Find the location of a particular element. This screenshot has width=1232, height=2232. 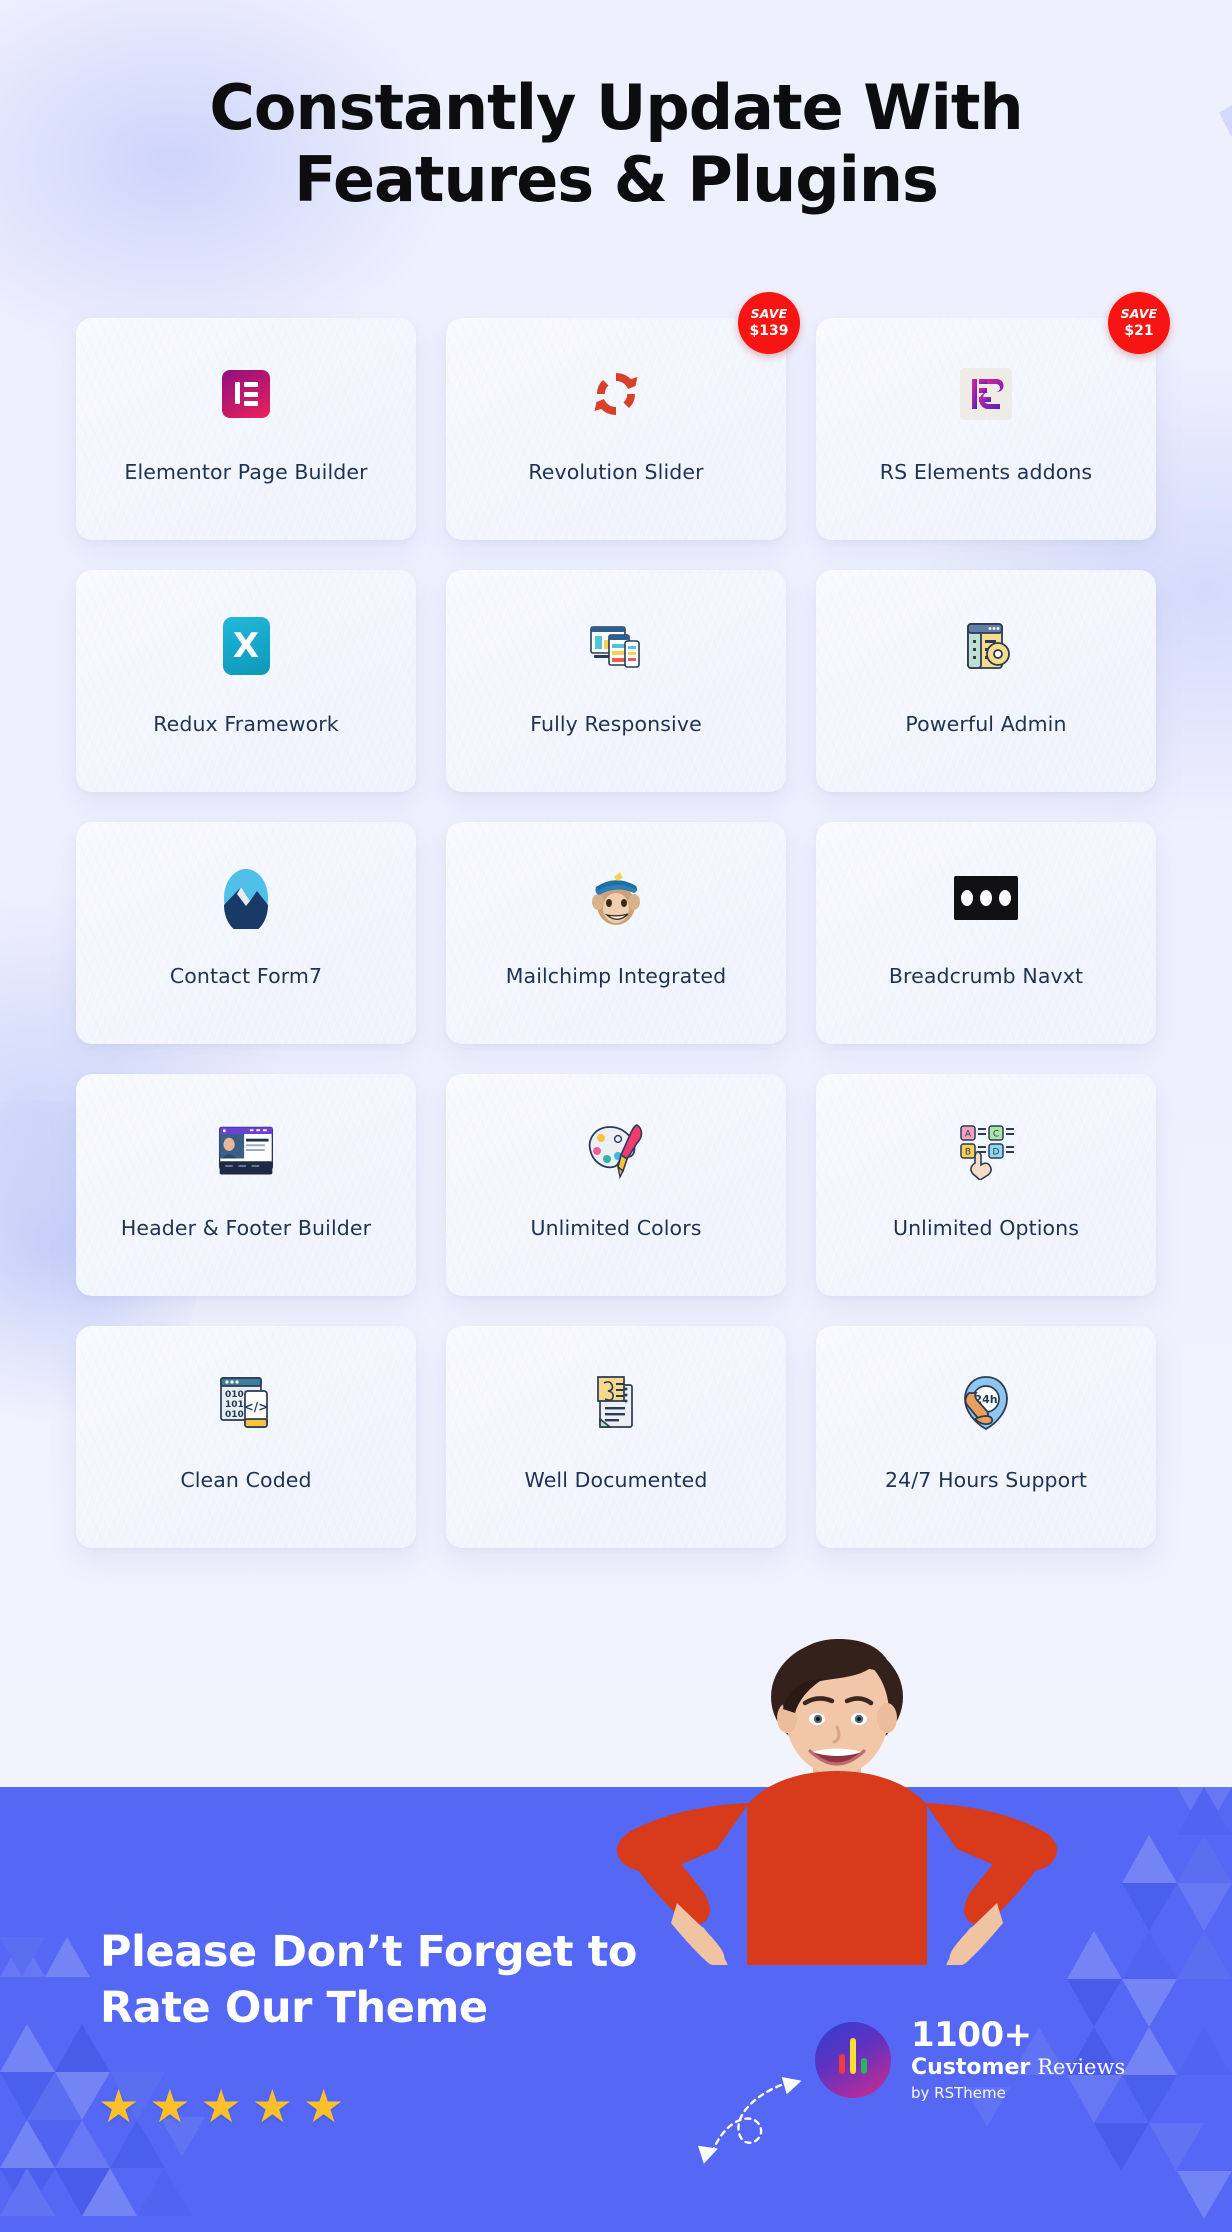

star-rating: ★ ★ ★ ★ ★ is located at coordinates (221, 2106).